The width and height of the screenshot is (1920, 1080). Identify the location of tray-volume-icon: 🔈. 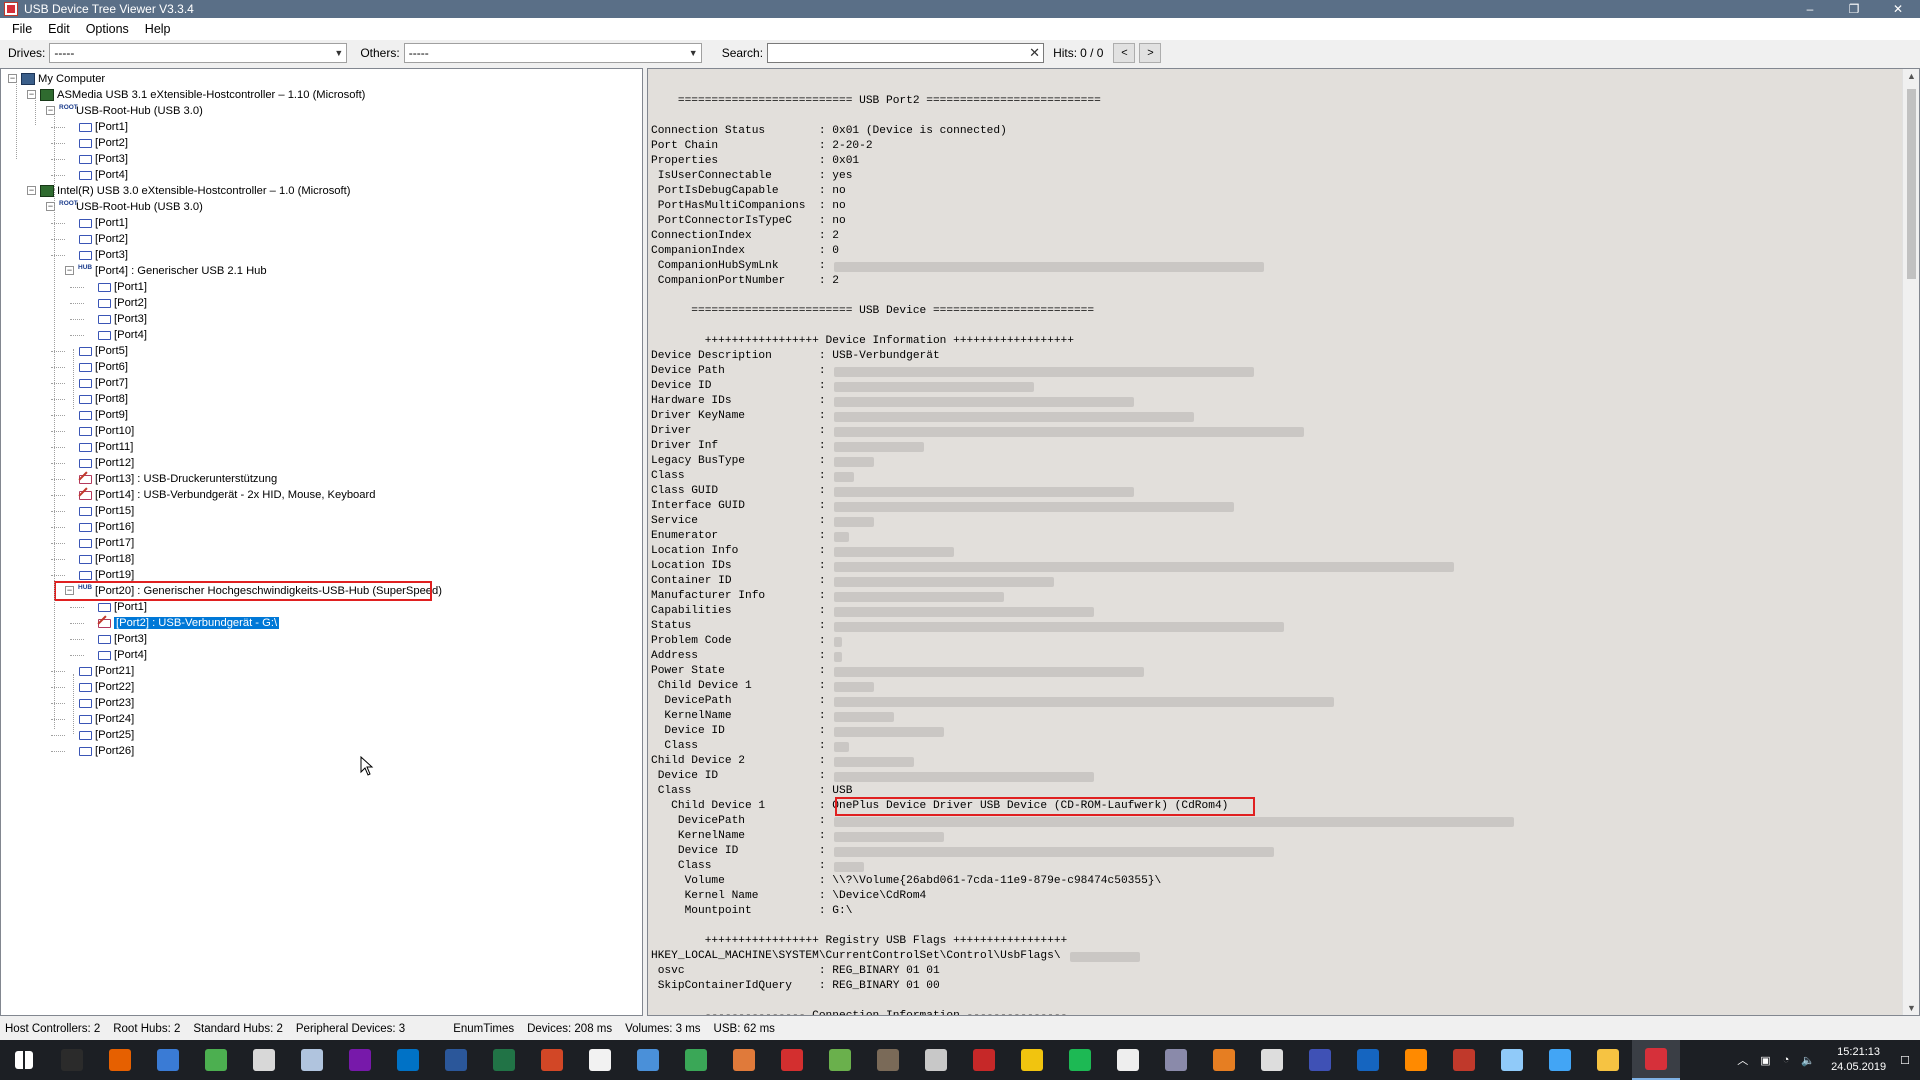
(1808, 1060).